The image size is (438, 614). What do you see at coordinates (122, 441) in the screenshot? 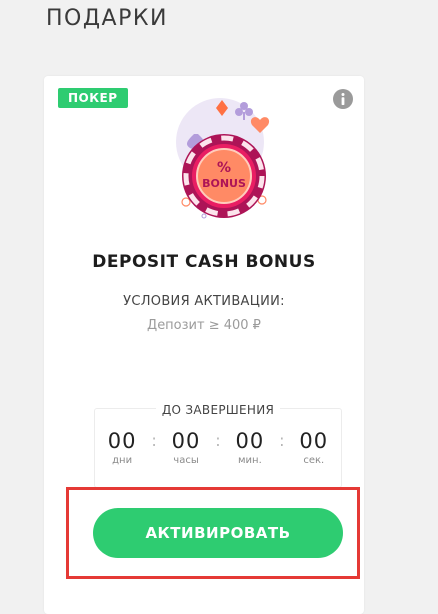
I see `timer-days-value: 00` at bounding box center [122, 441].